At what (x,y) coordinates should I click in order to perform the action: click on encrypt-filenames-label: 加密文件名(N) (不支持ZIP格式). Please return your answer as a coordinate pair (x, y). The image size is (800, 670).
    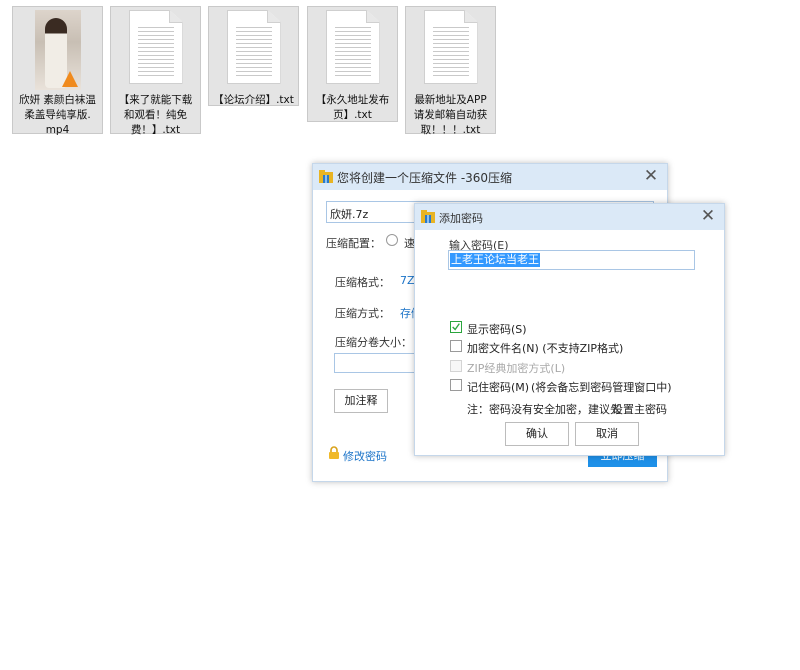
    Looking at the image, I should click on (545, 348).